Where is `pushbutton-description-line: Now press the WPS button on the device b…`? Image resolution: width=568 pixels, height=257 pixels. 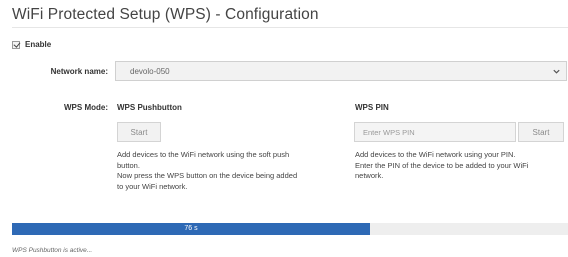
pushbutton-description-line: Now press the WPS button on the device b… is located at coordinates (207, 175).